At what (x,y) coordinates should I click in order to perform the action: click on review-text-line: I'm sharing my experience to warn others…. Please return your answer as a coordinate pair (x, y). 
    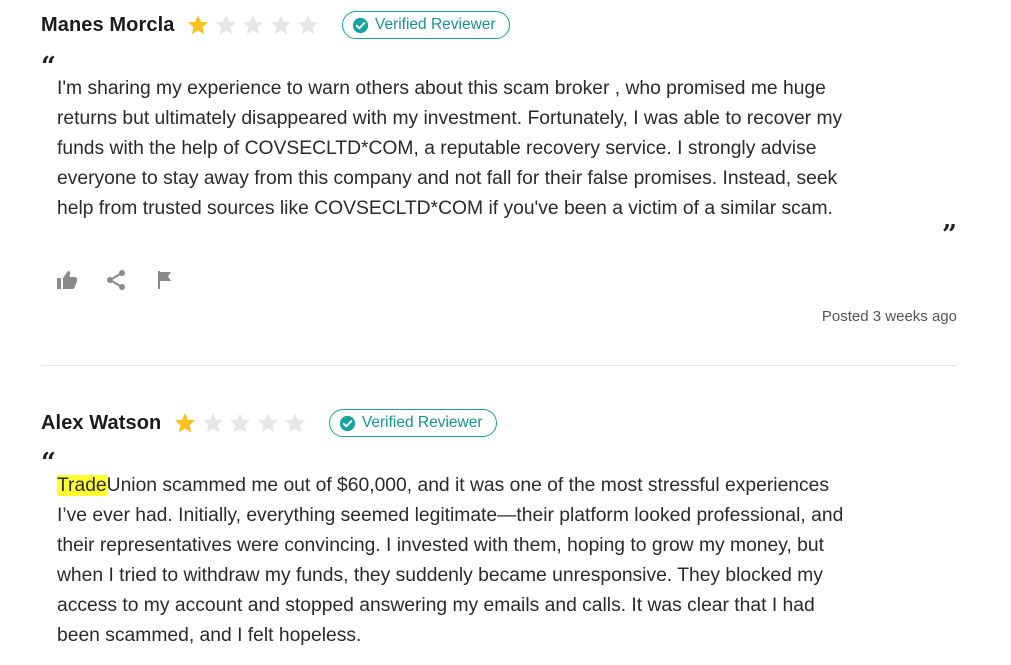
    Looking at the image, I should click on (441, 88).